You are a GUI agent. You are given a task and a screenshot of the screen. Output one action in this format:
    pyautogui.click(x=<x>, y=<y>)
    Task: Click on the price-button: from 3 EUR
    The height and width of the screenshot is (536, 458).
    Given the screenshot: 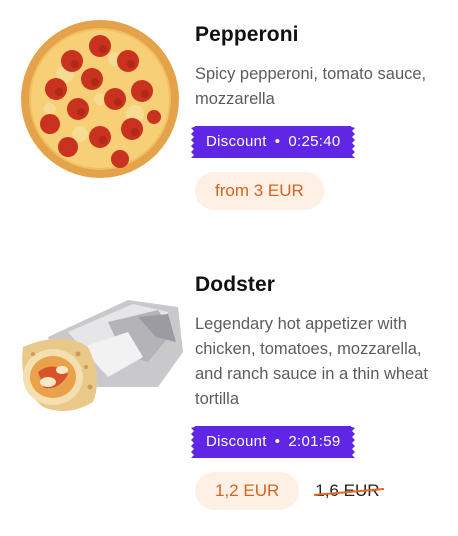 What is the action you would take?
    pyautogui.click(x=259, y=191)
    